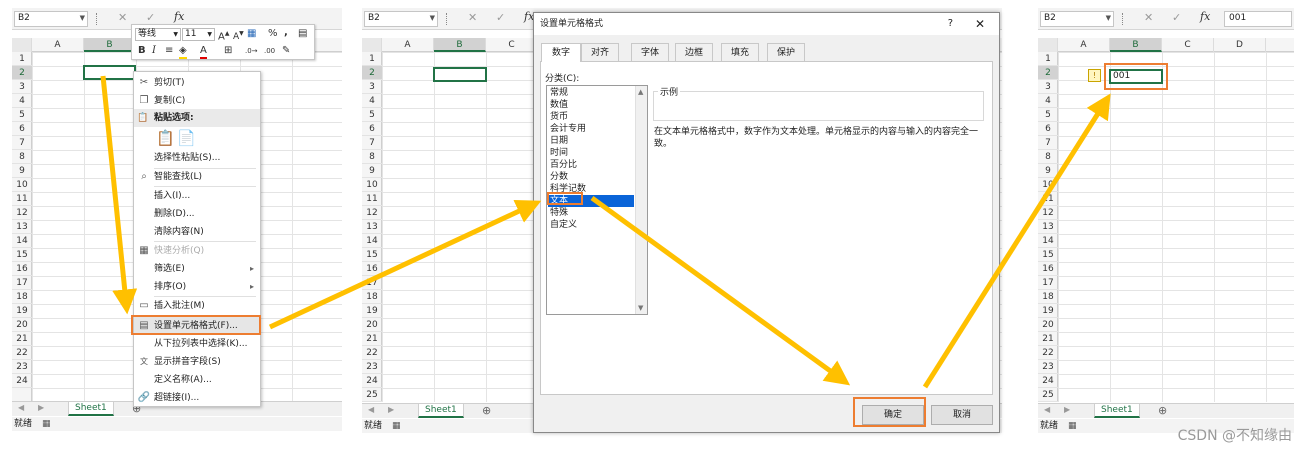  What do you see at coordinates (169, 51) in the screenshot?
I see `align-center-icon: ≡` at bounding box center [169, 51].